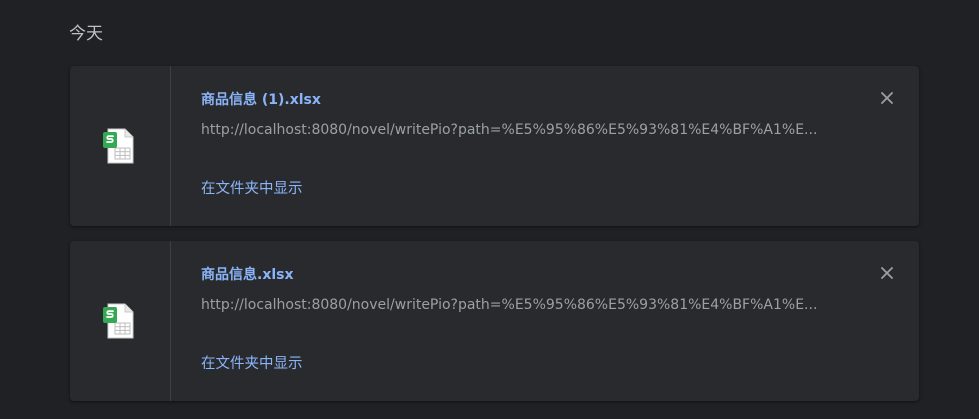 Image resolution: width=979 pixels, height=419 pixels. I want to click on date-section-header: 今天, so click(86, 34).